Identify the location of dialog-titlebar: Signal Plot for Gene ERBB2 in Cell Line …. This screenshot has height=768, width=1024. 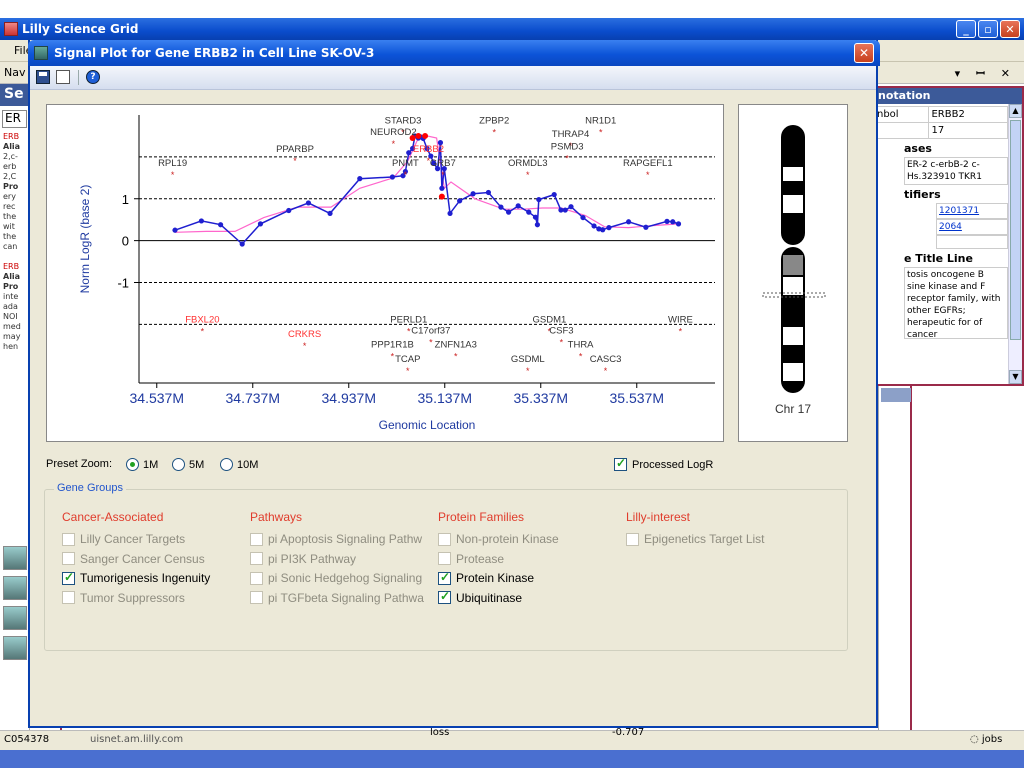
(454, 53).